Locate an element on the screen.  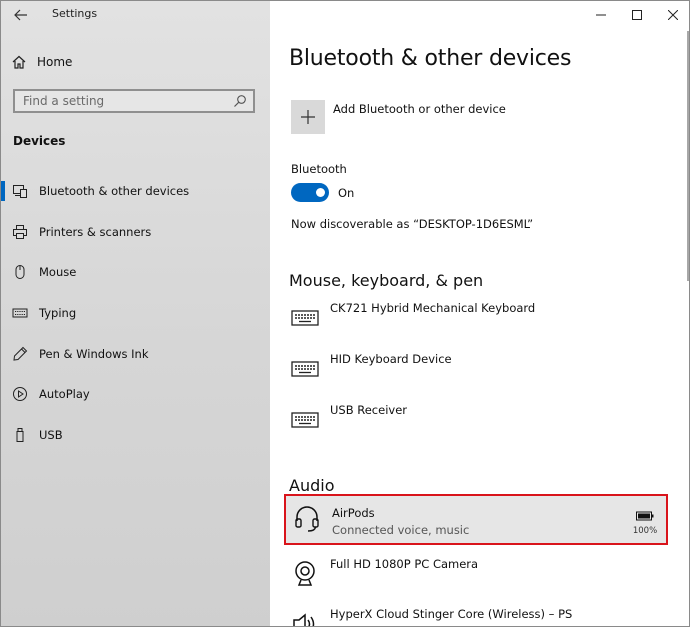
bluetooth-devices-icon is located at coordinates (20, 191).